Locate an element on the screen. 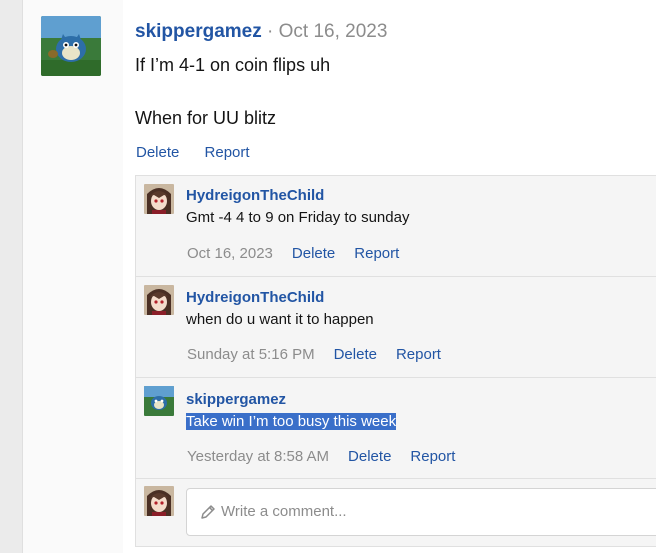  comment-text: Gmt -4 4 to 9 on Friday to sunday is located at coordinates (298, 217).